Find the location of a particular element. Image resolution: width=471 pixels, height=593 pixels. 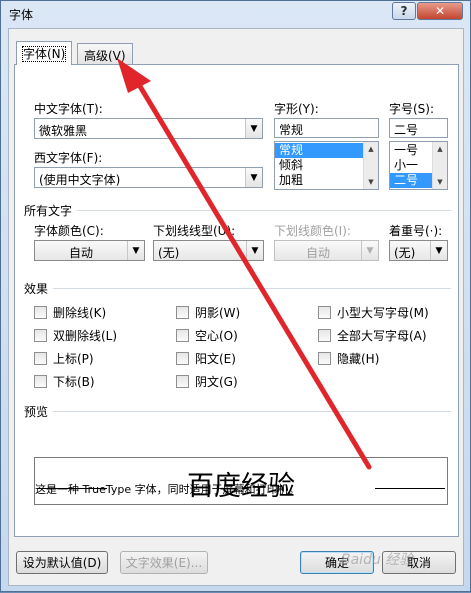

checkbox-label: 删除线(K) is located at coordinates (80, 313).